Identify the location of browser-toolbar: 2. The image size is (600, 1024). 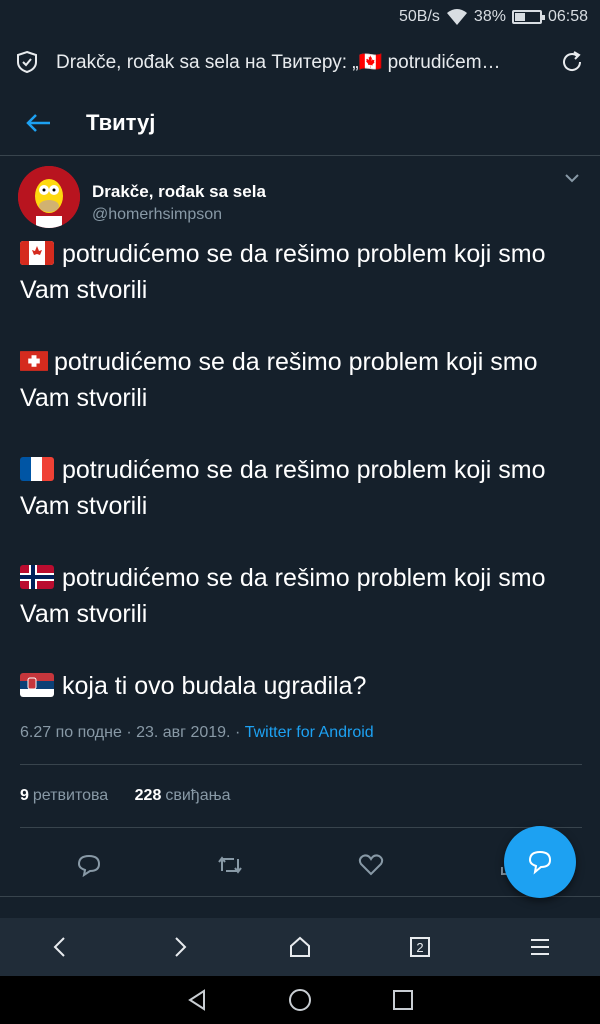
(300, 947).